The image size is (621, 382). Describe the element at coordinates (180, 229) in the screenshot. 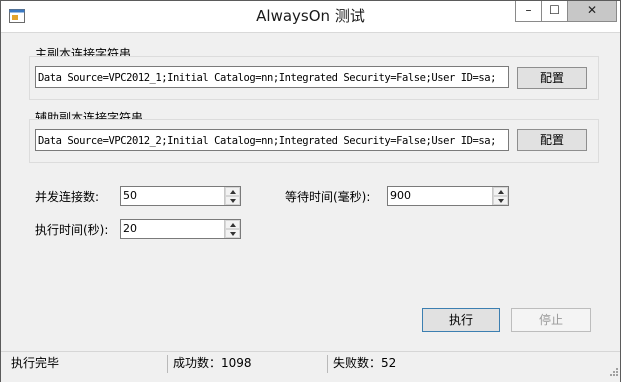

I see `exec-time-stepper: 20` at that location.